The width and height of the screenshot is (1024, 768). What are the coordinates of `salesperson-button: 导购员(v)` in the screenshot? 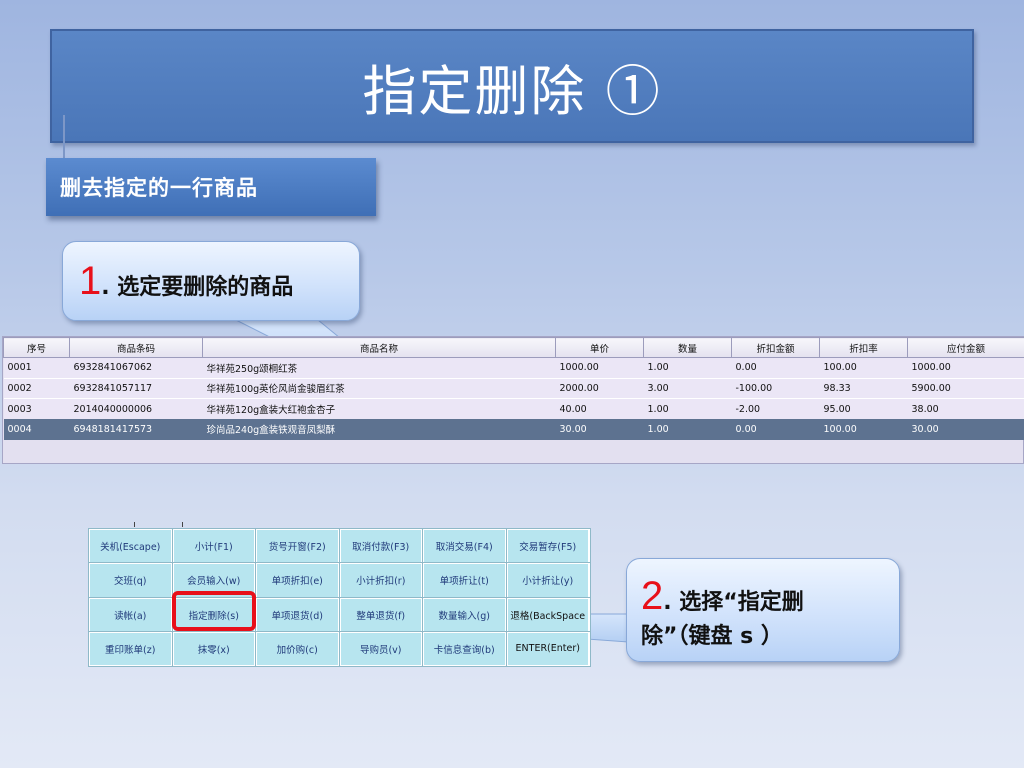 It's located at (381, 649).